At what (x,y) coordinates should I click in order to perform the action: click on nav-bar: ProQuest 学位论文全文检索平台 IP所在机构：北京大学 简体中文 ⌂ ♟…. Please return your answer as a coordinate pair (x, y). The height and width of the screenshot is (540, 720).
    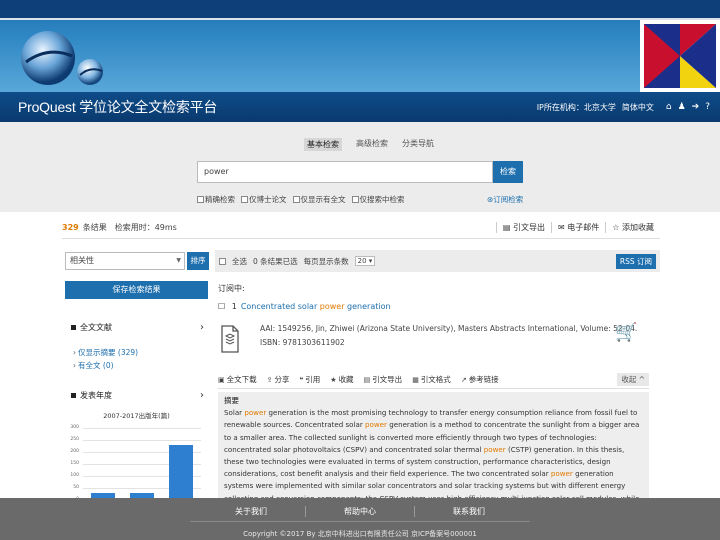
    Looking at the image, I should click on (360, 107).